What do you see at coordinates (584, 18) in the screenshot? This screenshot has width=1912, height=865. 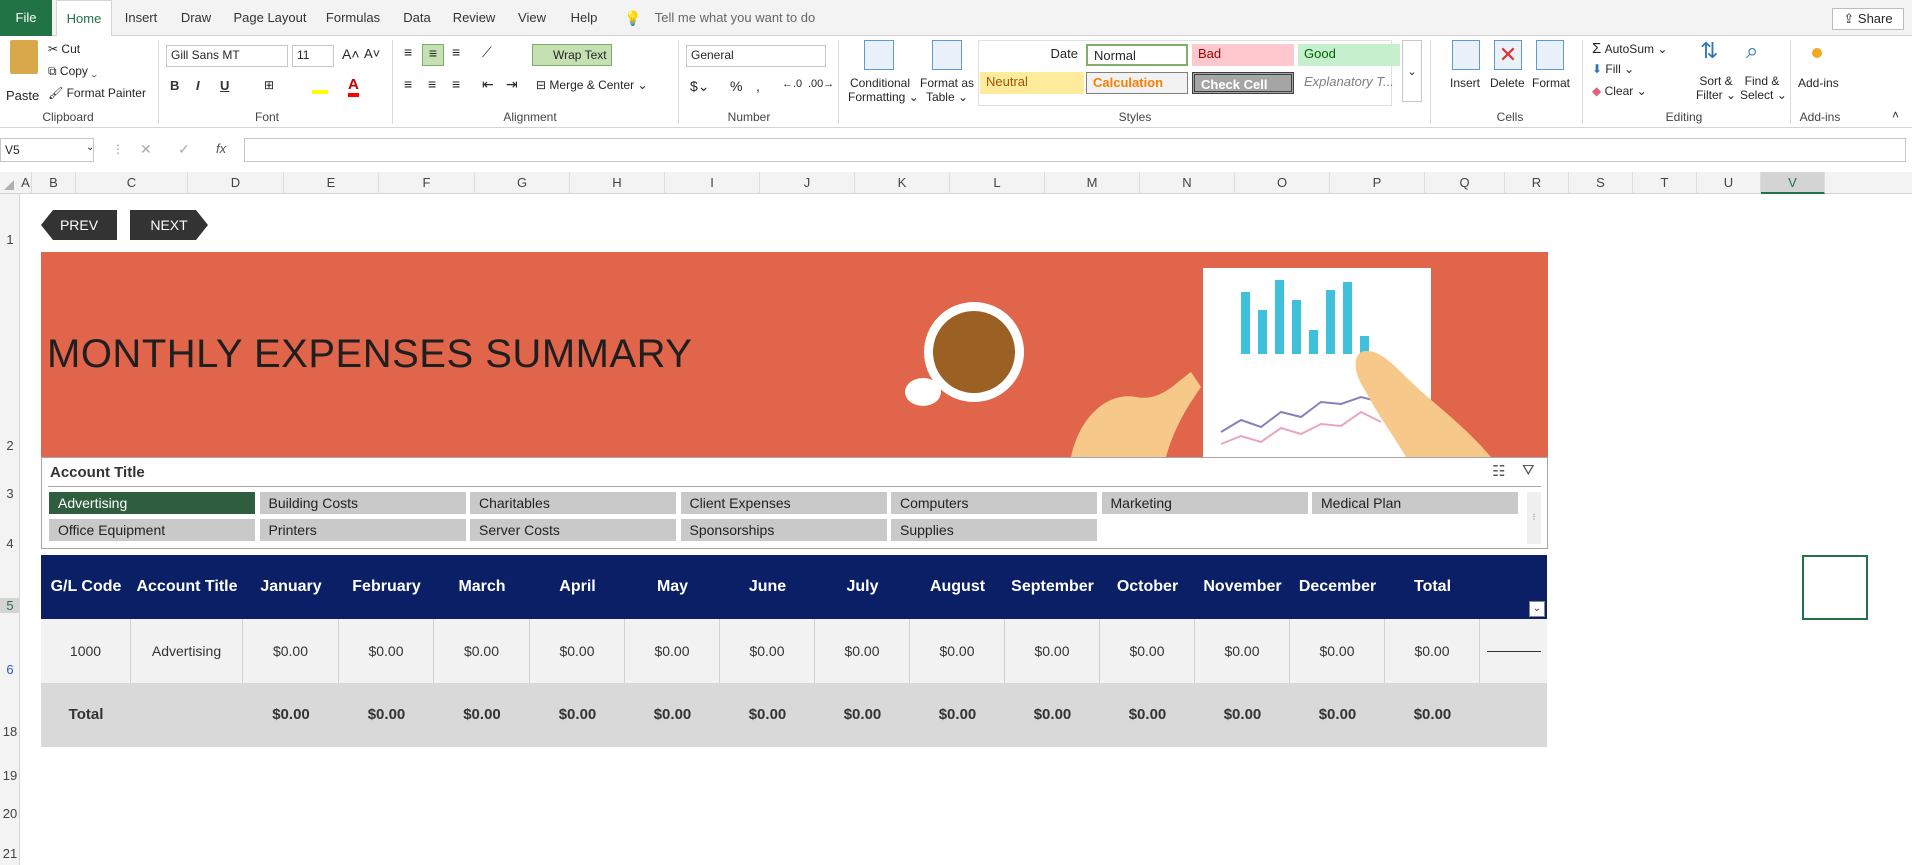 I see `tab-help: Help` at bounding box center [584, 18].